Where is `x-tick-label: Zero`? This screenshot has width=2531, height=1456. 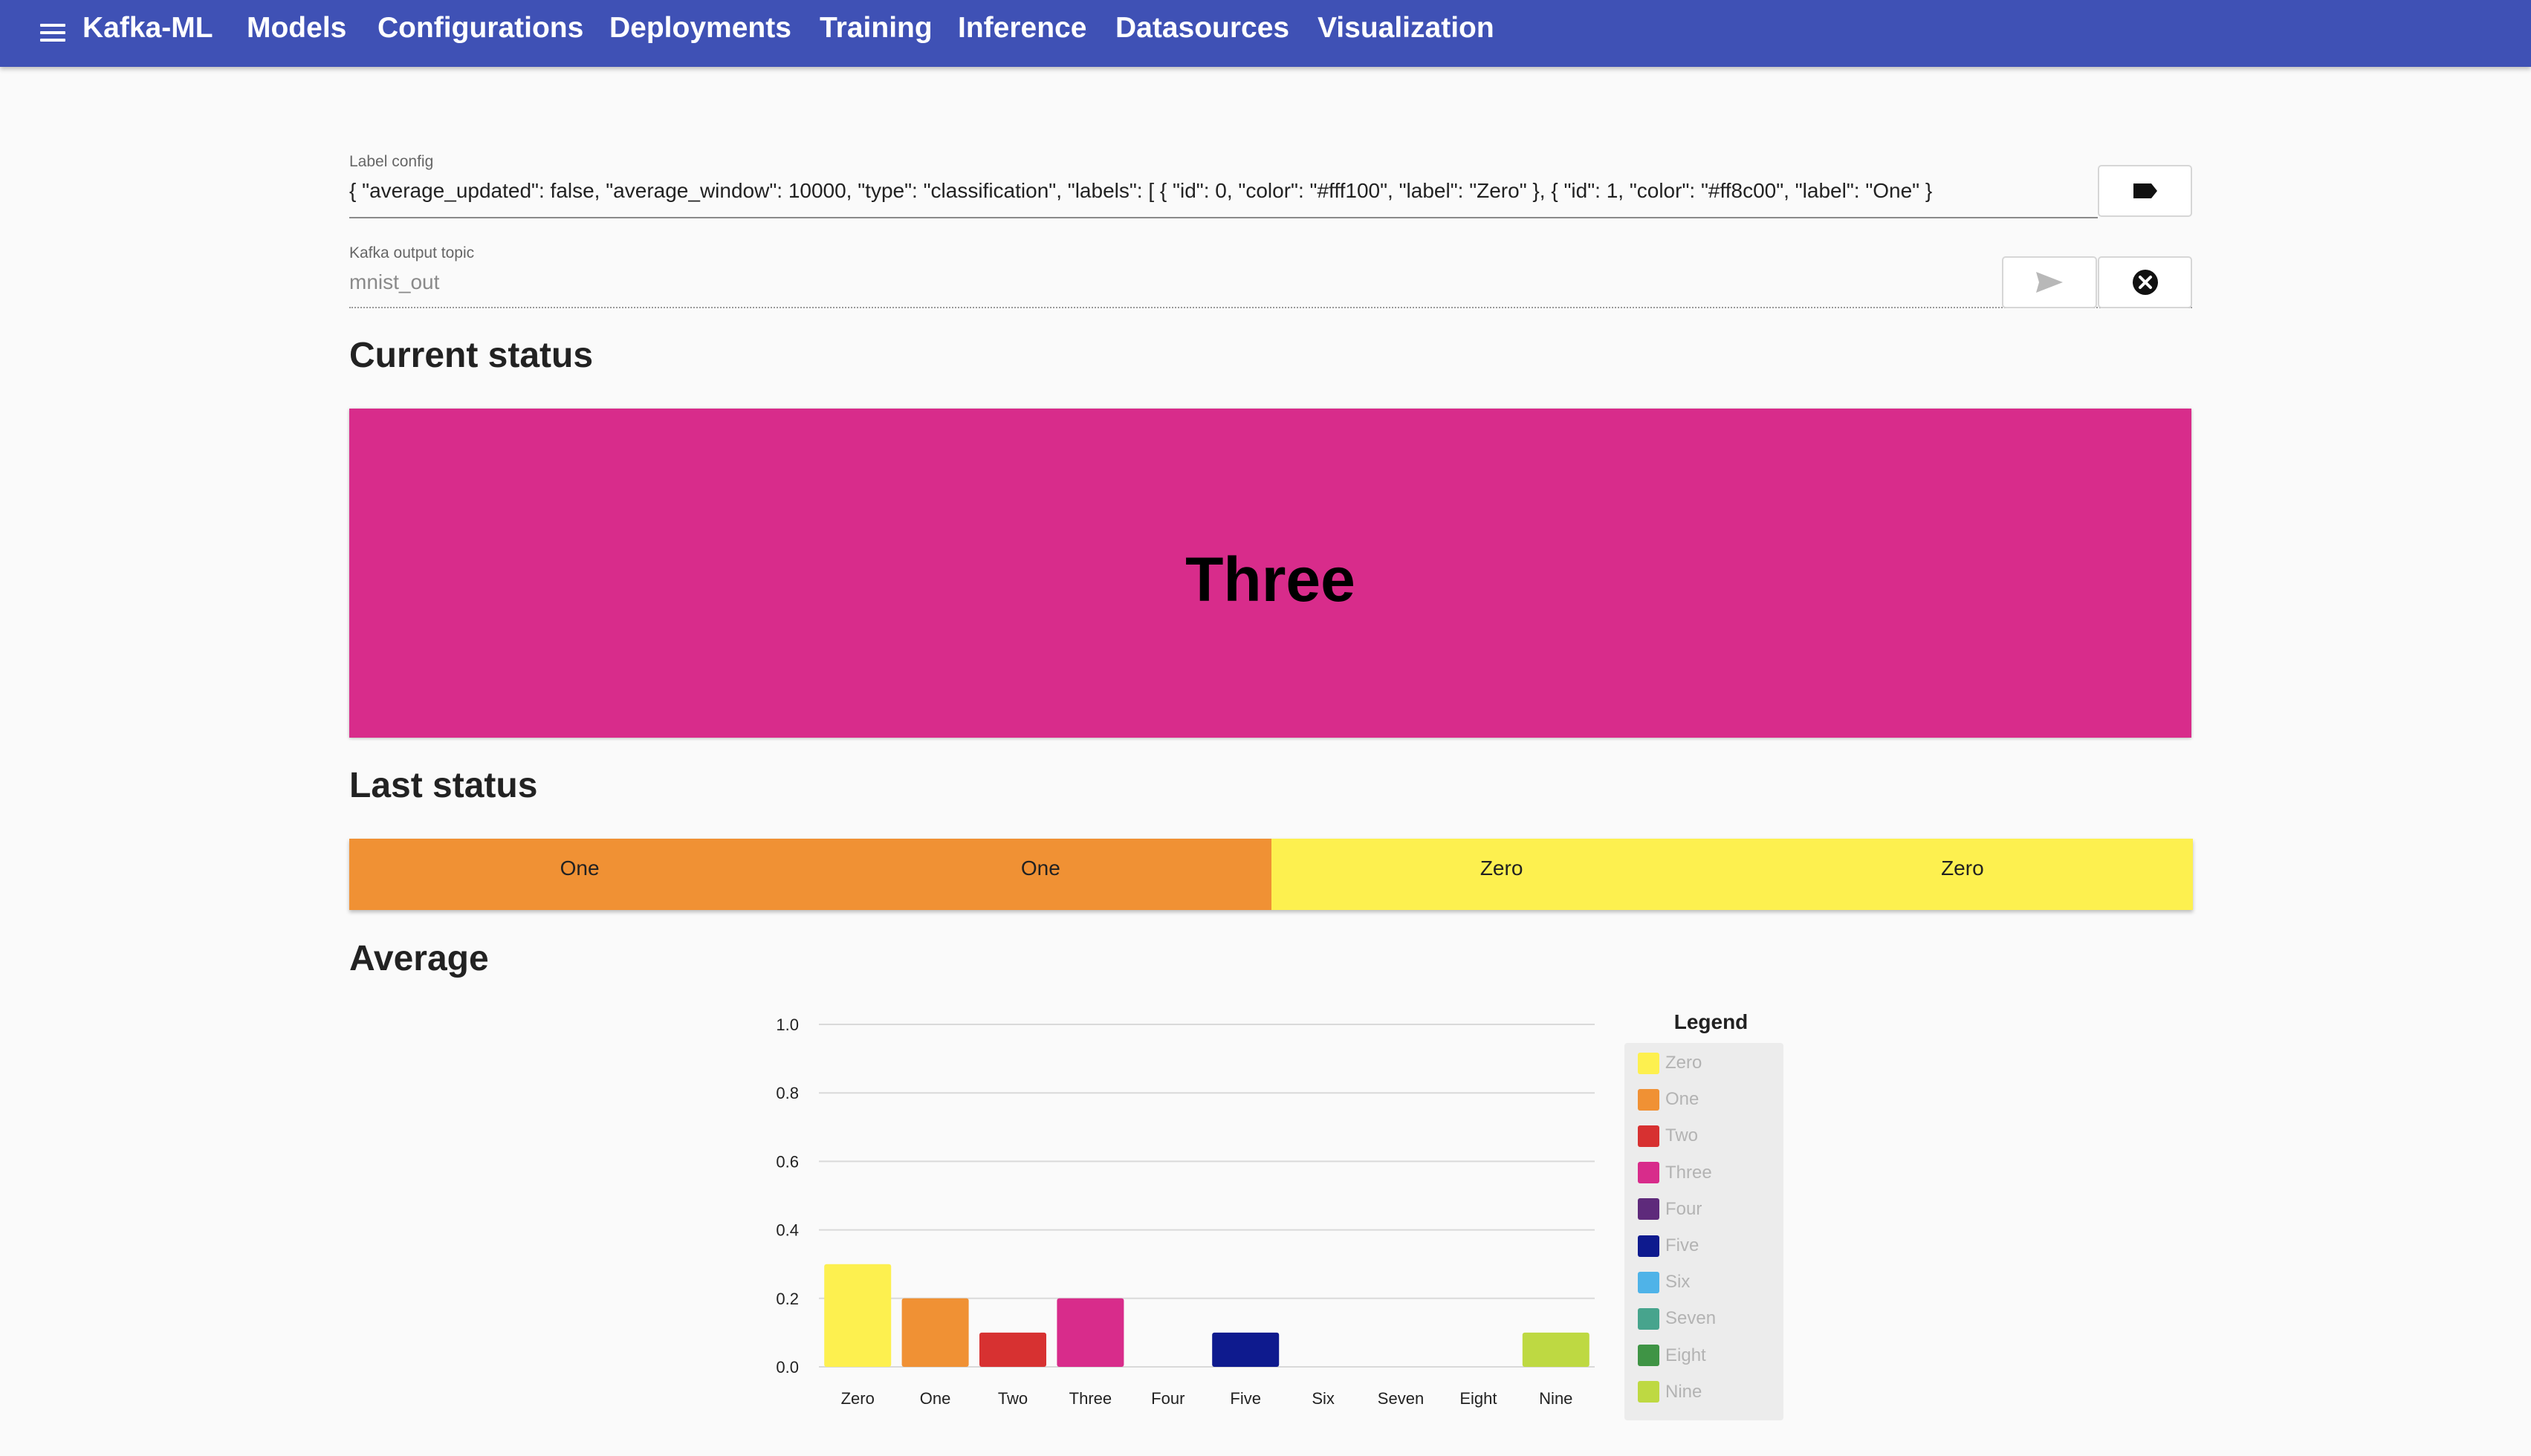 x-tick-label: Zero is located at coordinates (858, 1399).